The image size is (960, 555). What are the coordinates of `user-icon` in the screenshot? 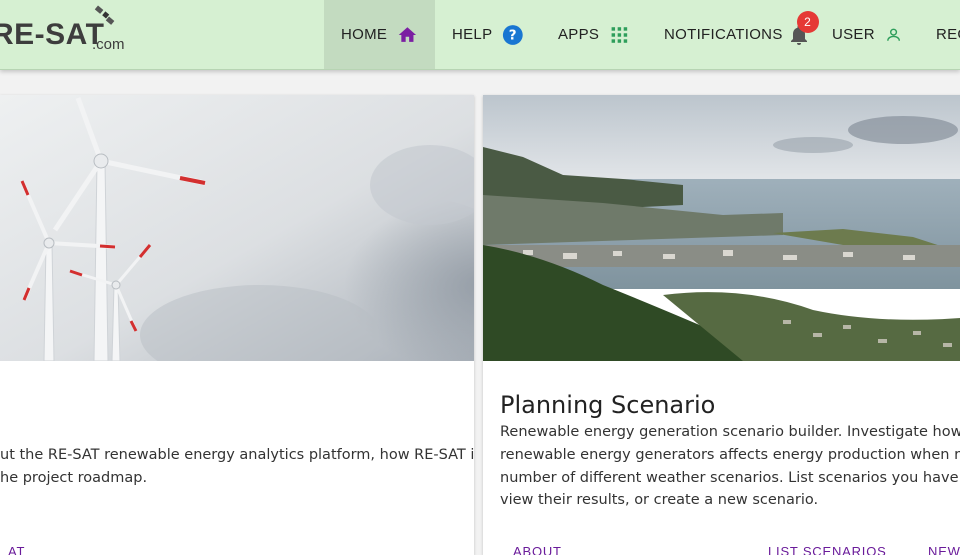 It's located at (893, 34).